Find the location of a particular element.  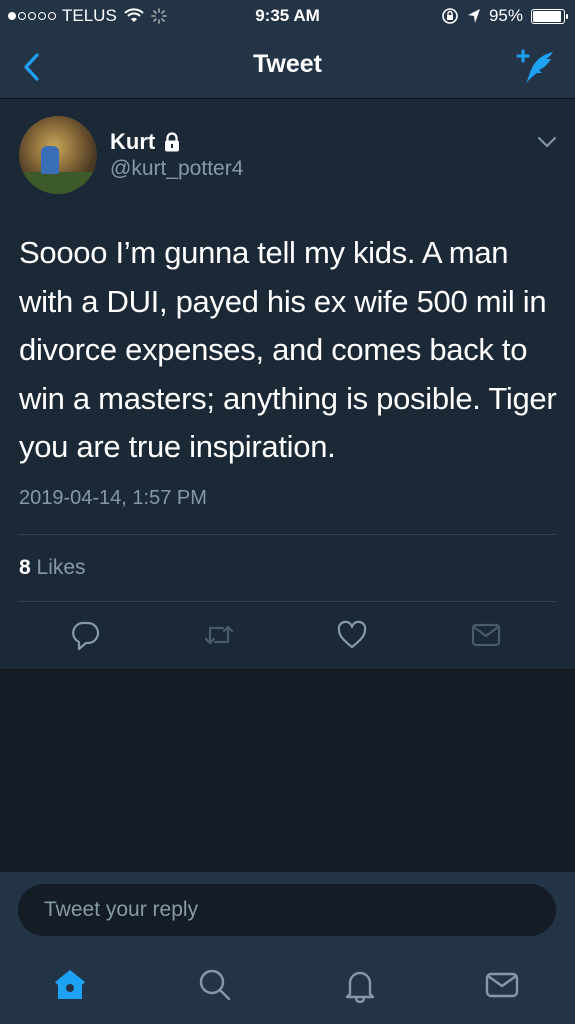

reply-input is located at coordinates (287, 910).